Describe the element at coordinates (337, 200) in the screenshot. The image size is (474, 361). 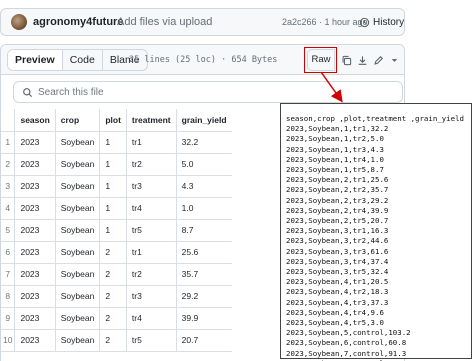
I see `csv-line: 2023,Soybean,2,tr3,29.2` at that location.